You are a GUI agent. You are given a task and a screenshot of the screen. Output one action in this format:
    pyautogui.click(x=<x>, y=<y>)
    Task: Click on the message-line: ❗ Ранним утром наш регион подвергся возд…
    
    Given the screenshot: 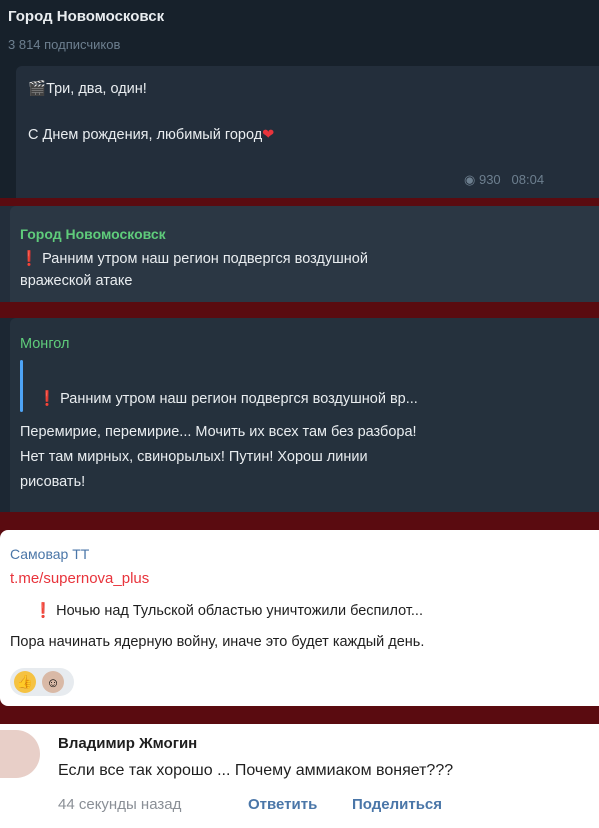 What is the action you would take?
    pyautogui.click(x=194, y=259)
    